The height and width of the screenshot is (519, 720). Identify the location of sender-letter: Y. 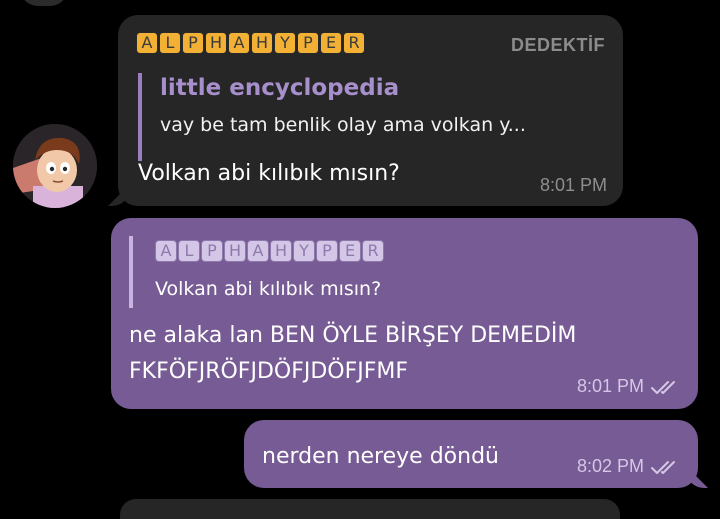
(285, 43).